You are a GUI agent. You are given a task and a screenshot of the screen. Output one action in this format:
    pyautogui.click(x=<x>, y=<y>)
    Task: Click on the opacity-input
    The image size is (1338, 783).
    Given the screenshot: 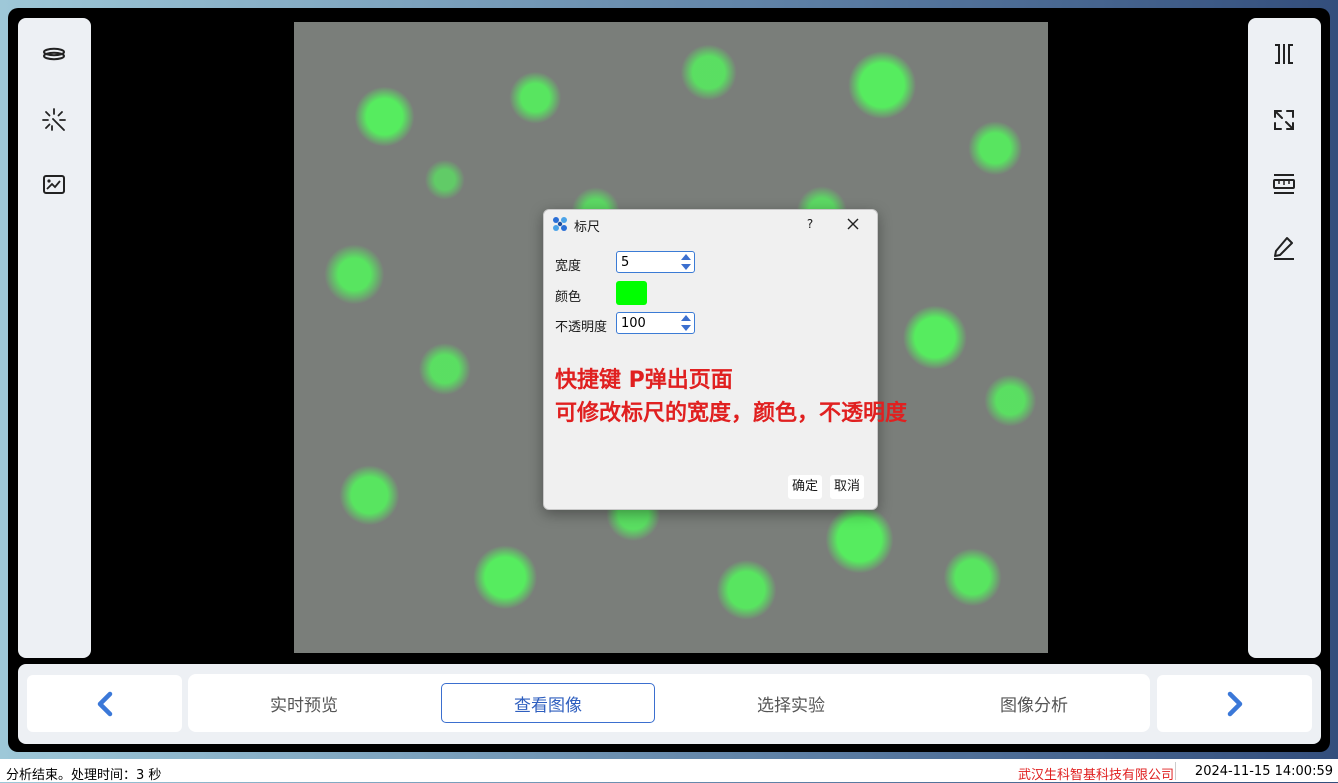 What is the action you would take?
    pyautogui.click(x=650, y=323)
    